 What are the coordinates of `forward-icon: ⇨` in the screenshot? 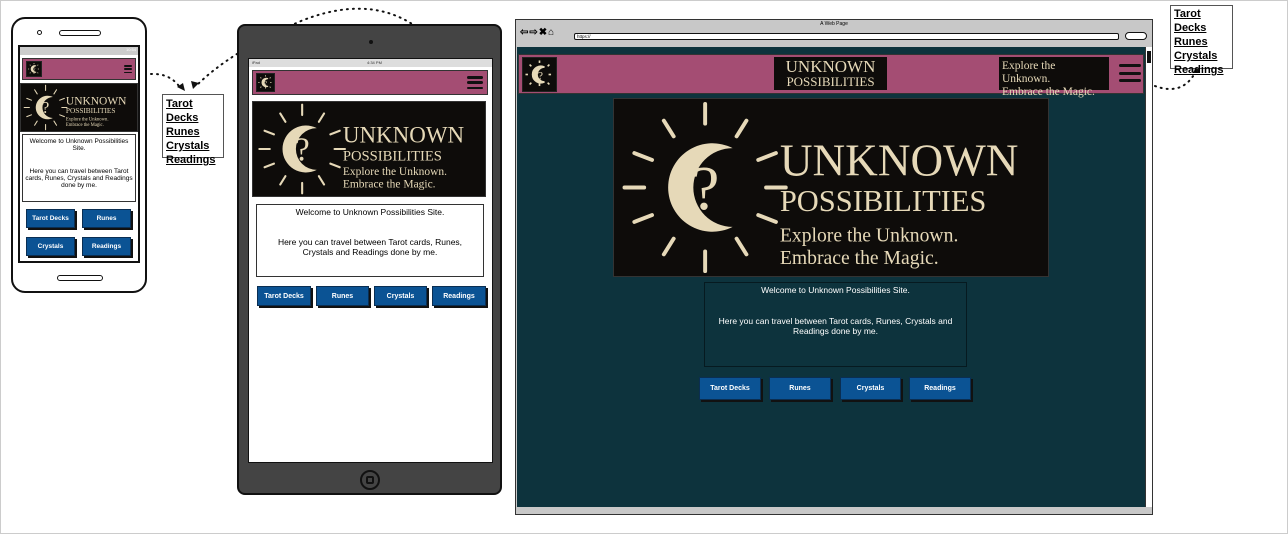 It's located at (533, 32).